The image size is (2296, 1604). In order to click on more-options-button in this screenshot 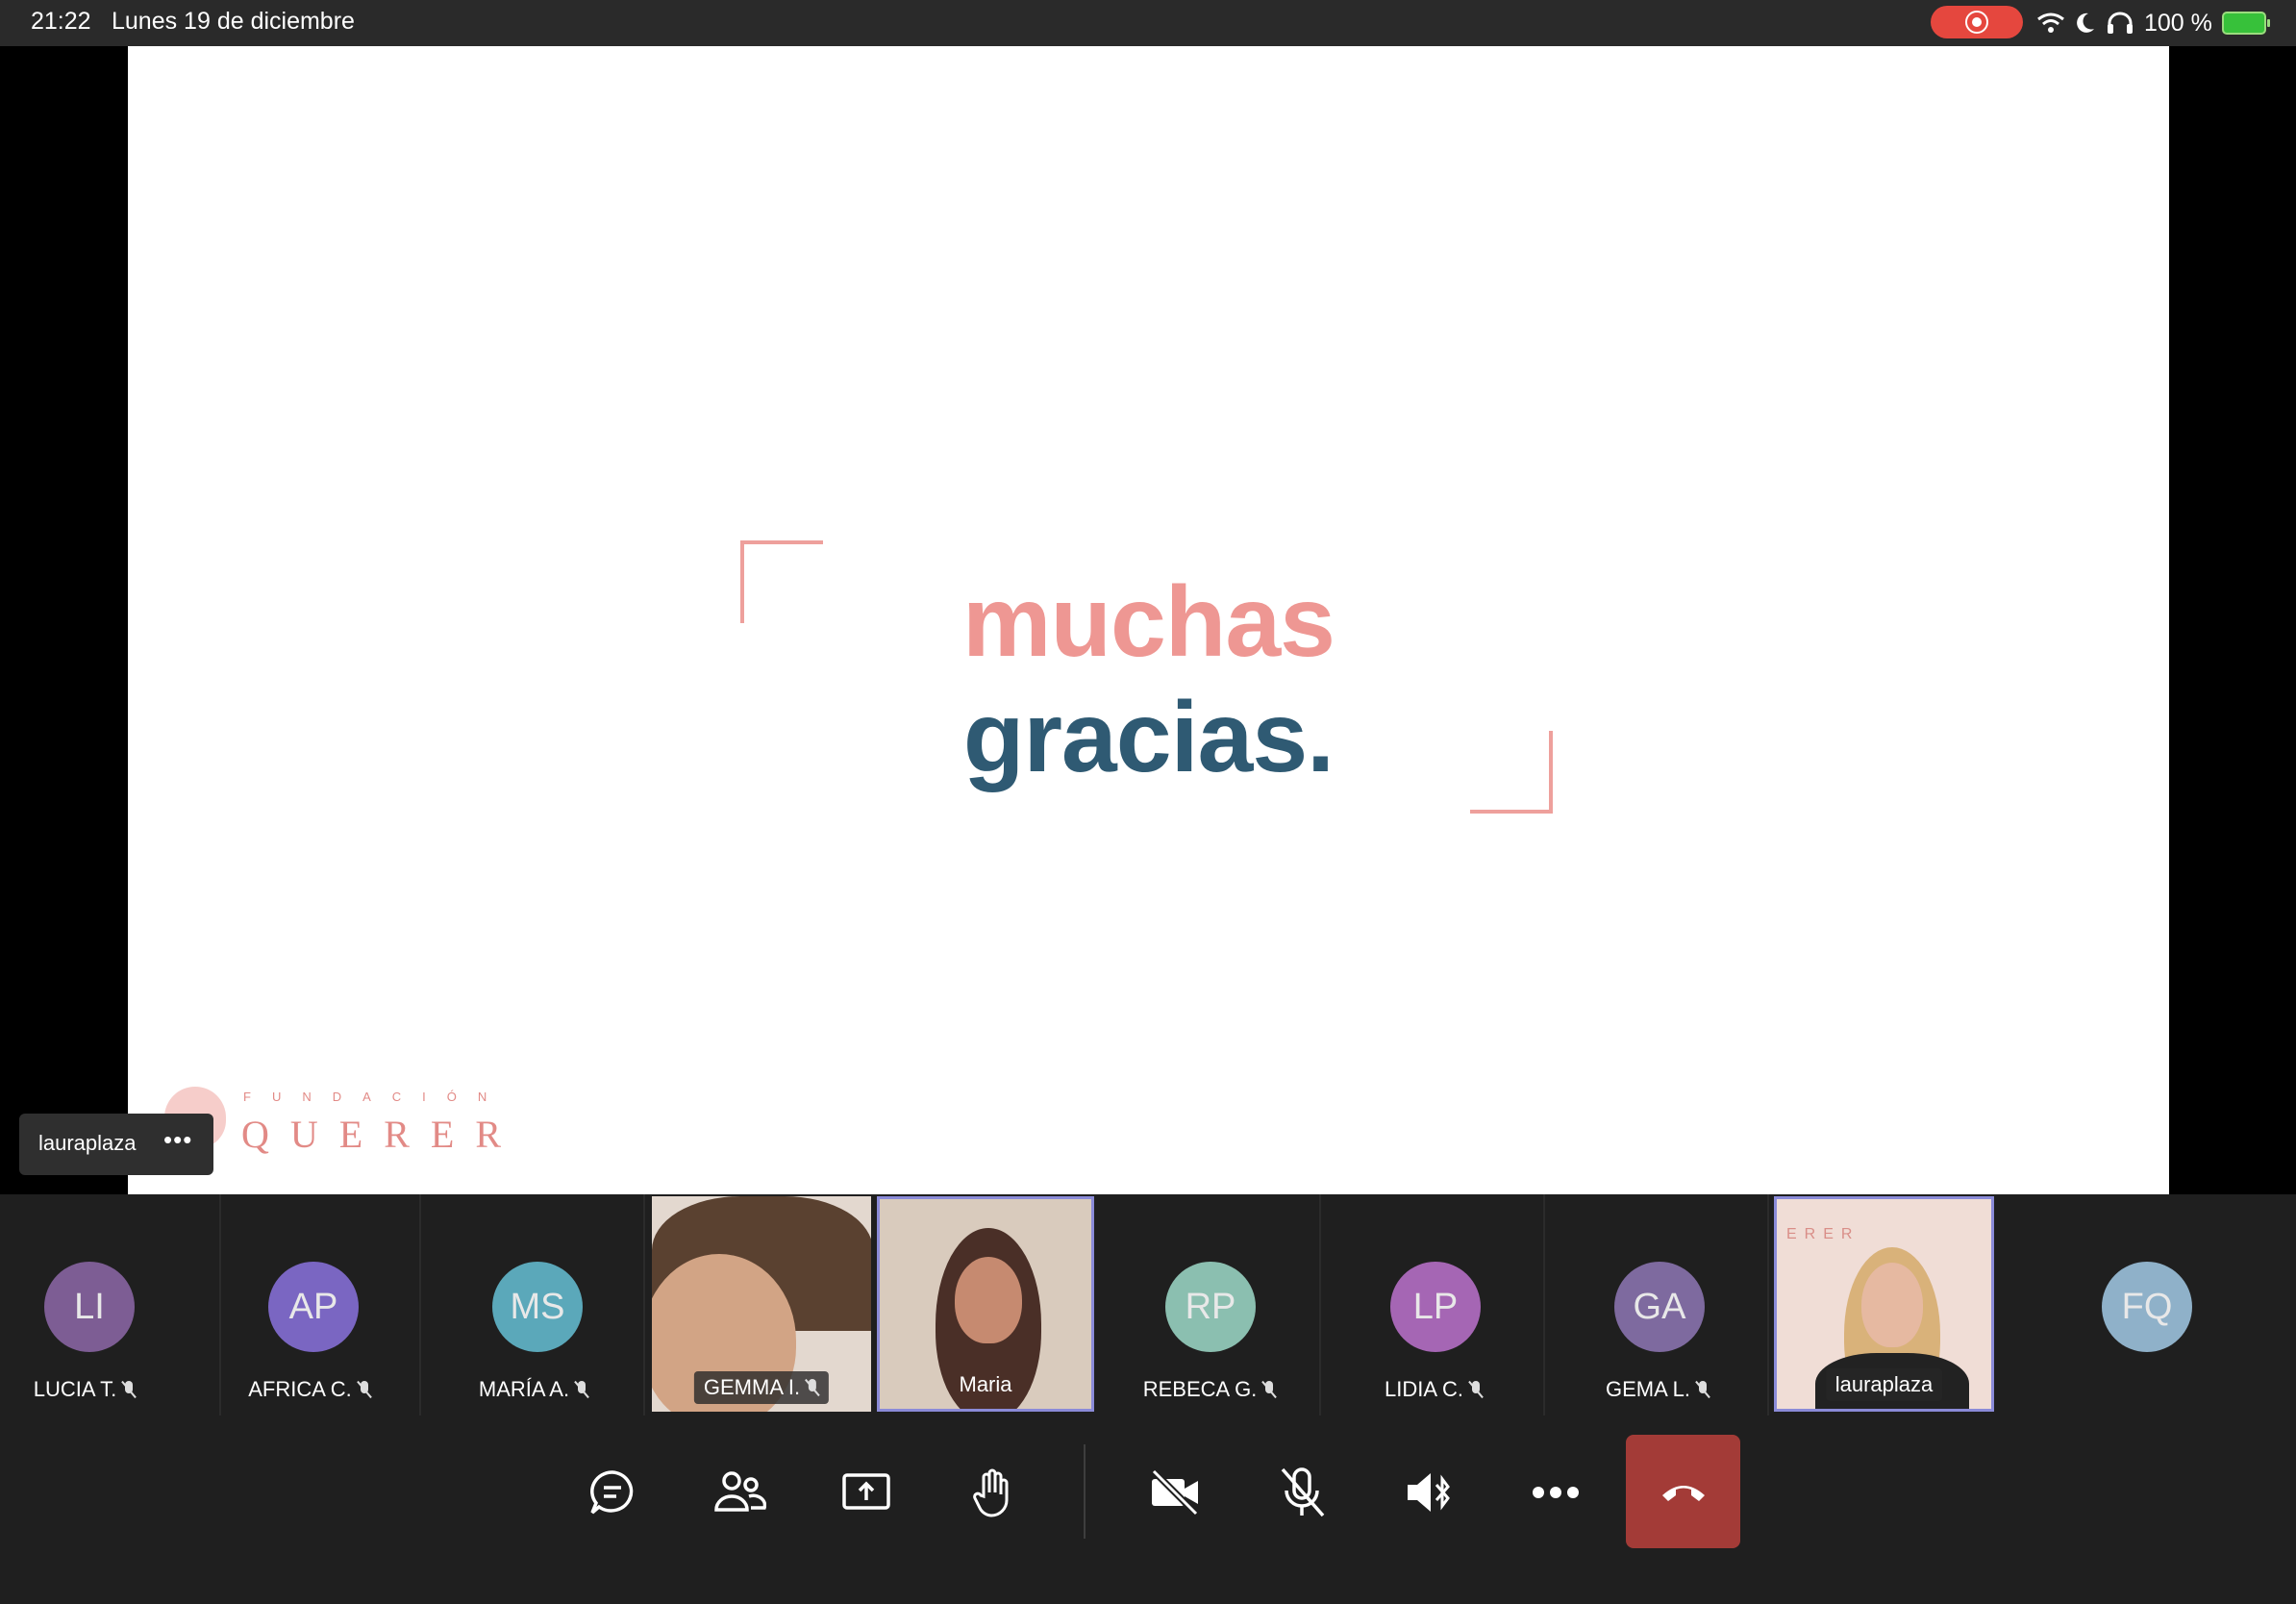, I will do `click(1555, 1492)`.